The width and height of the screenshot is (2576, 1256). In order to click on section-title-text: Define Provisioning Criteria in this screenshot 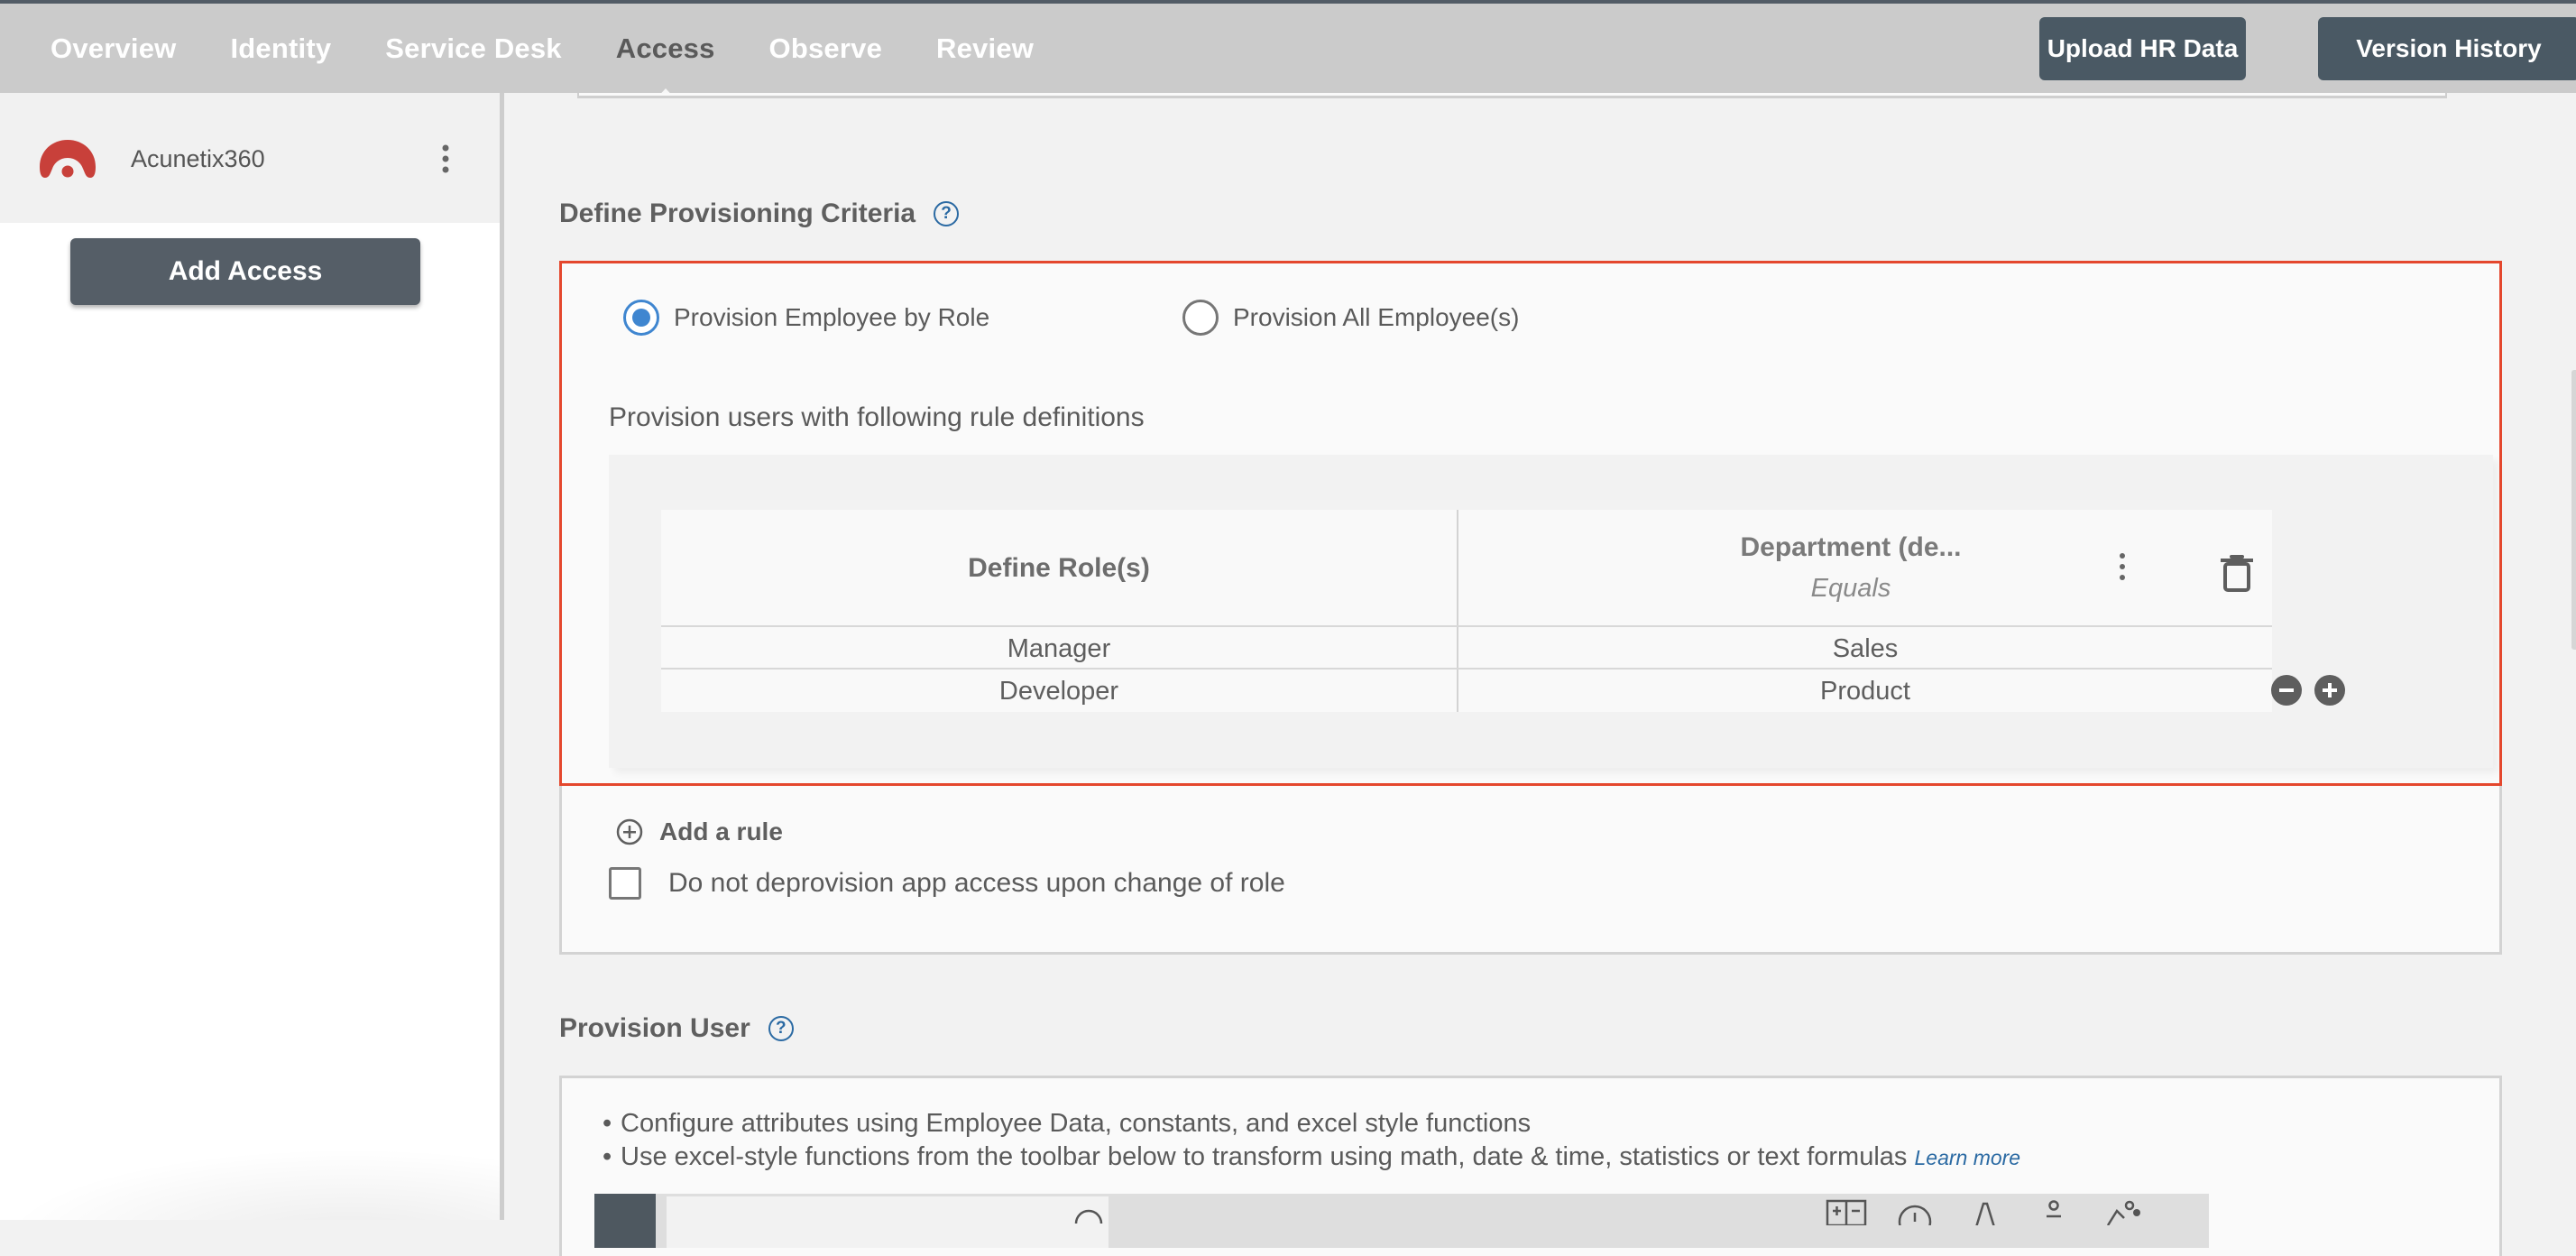, I will do `click(737, 213)`.